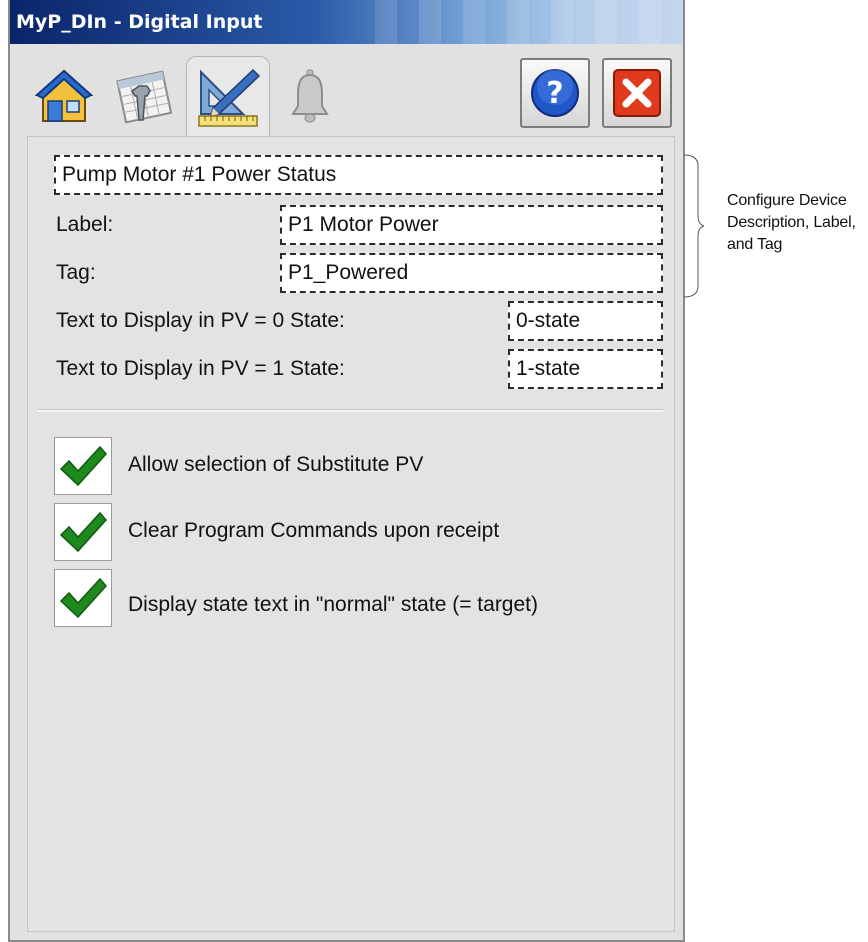 The image size is (868, 942). I want to click on label-field: P1 Motor Power, so click(471, 225).